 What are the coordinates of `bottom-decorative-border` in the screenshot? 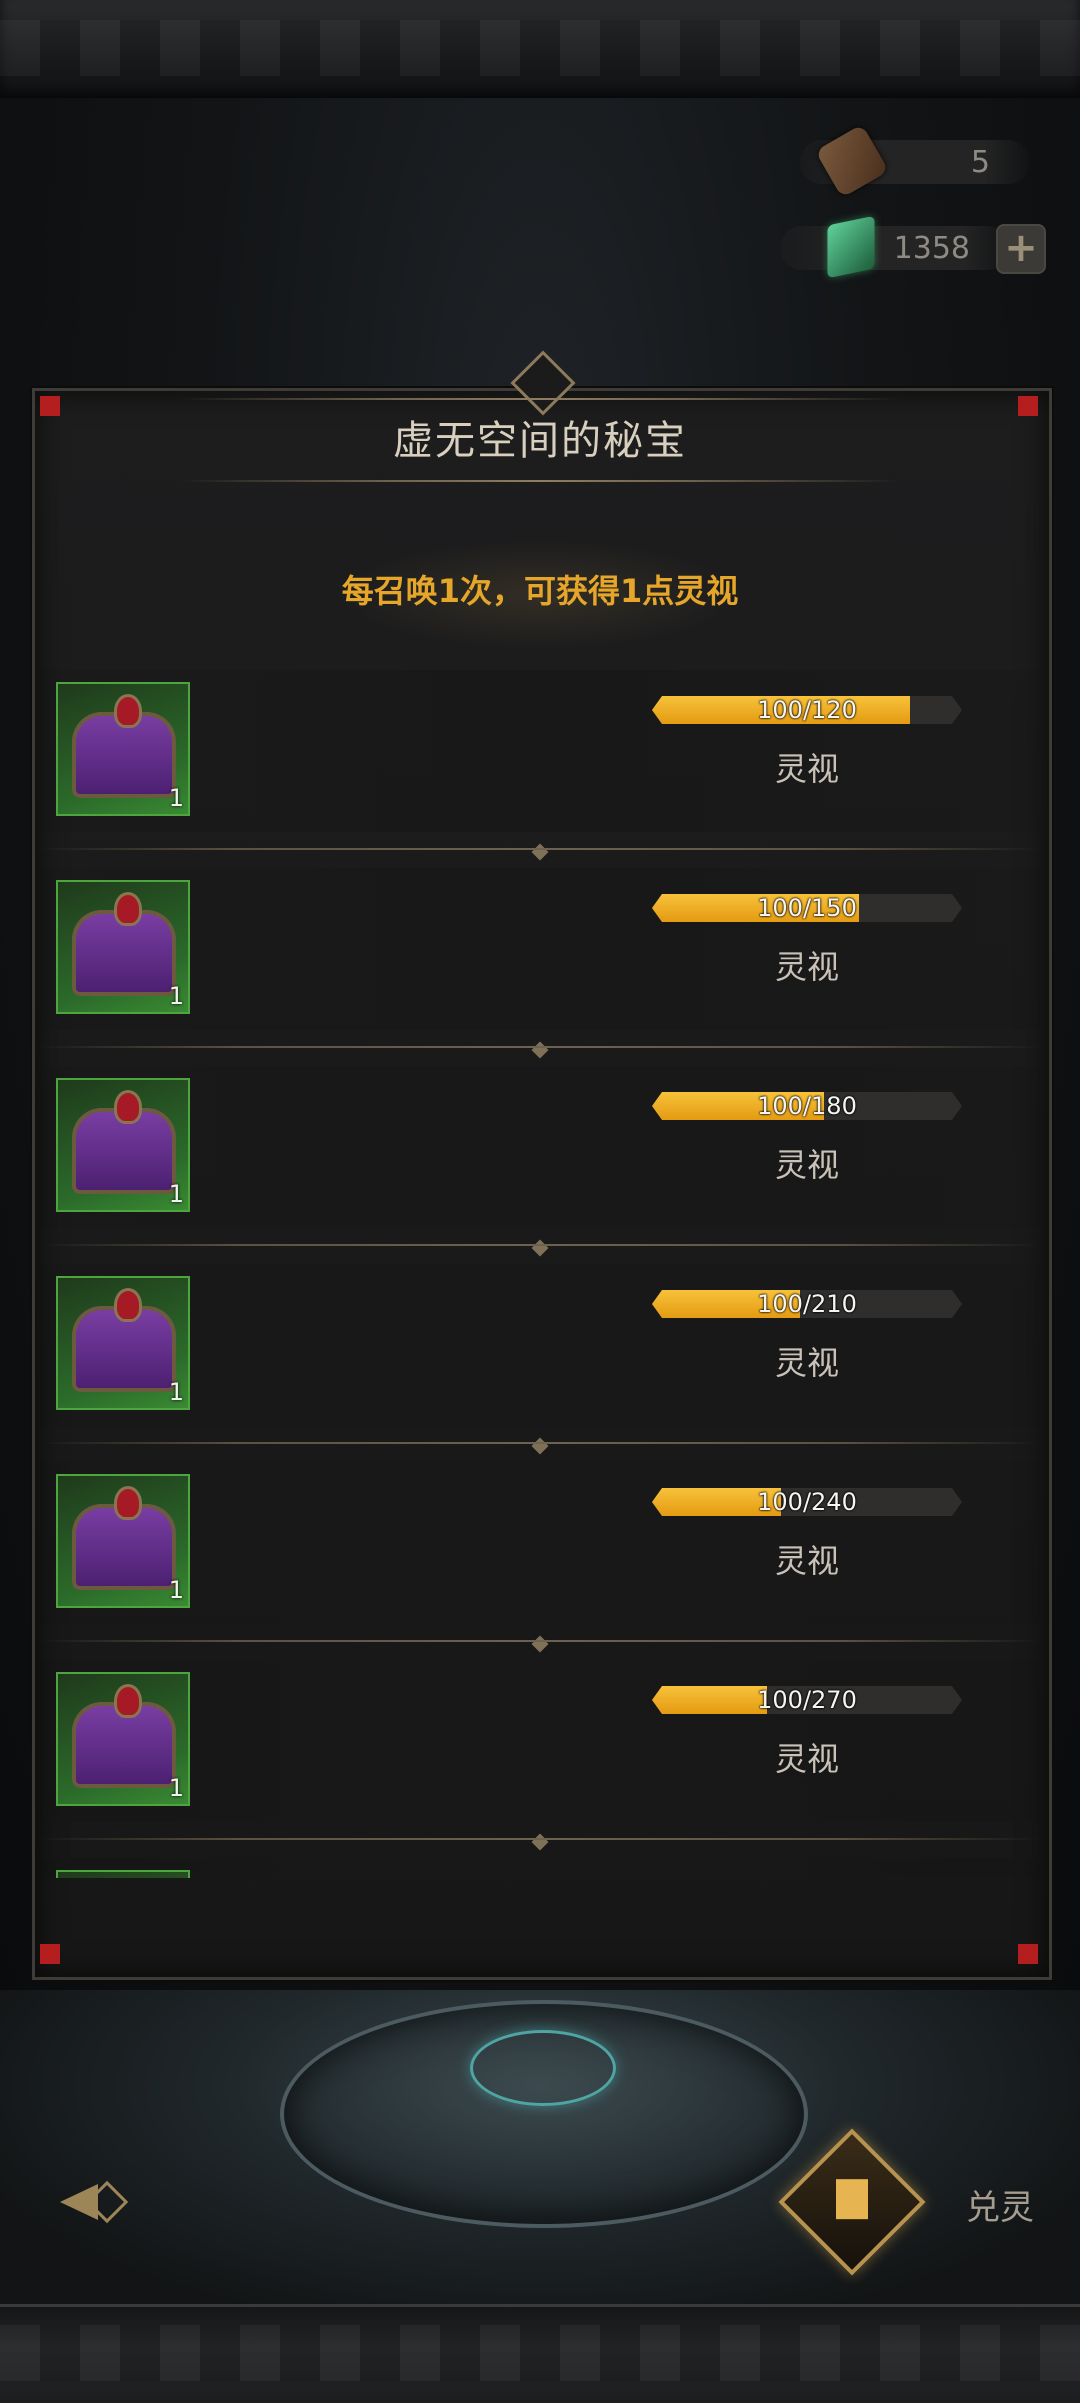 It's located at (540, 2353).